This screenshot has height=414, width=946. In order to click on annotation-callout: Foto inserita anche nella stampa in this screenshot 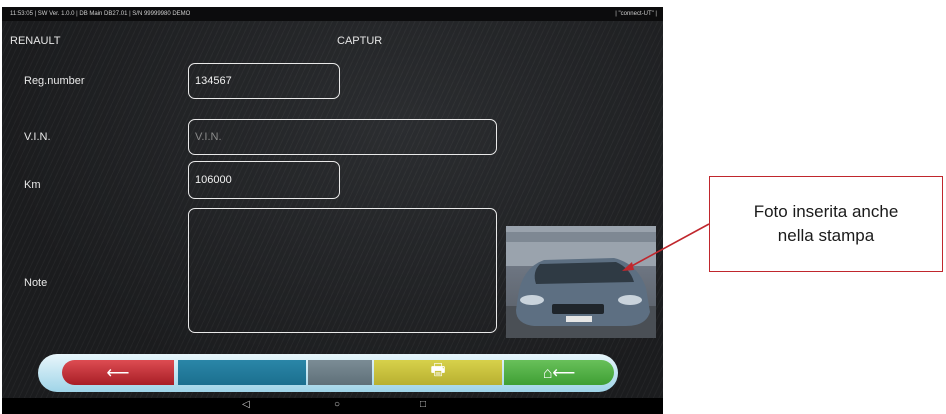, I will do `click(826, 224)`.